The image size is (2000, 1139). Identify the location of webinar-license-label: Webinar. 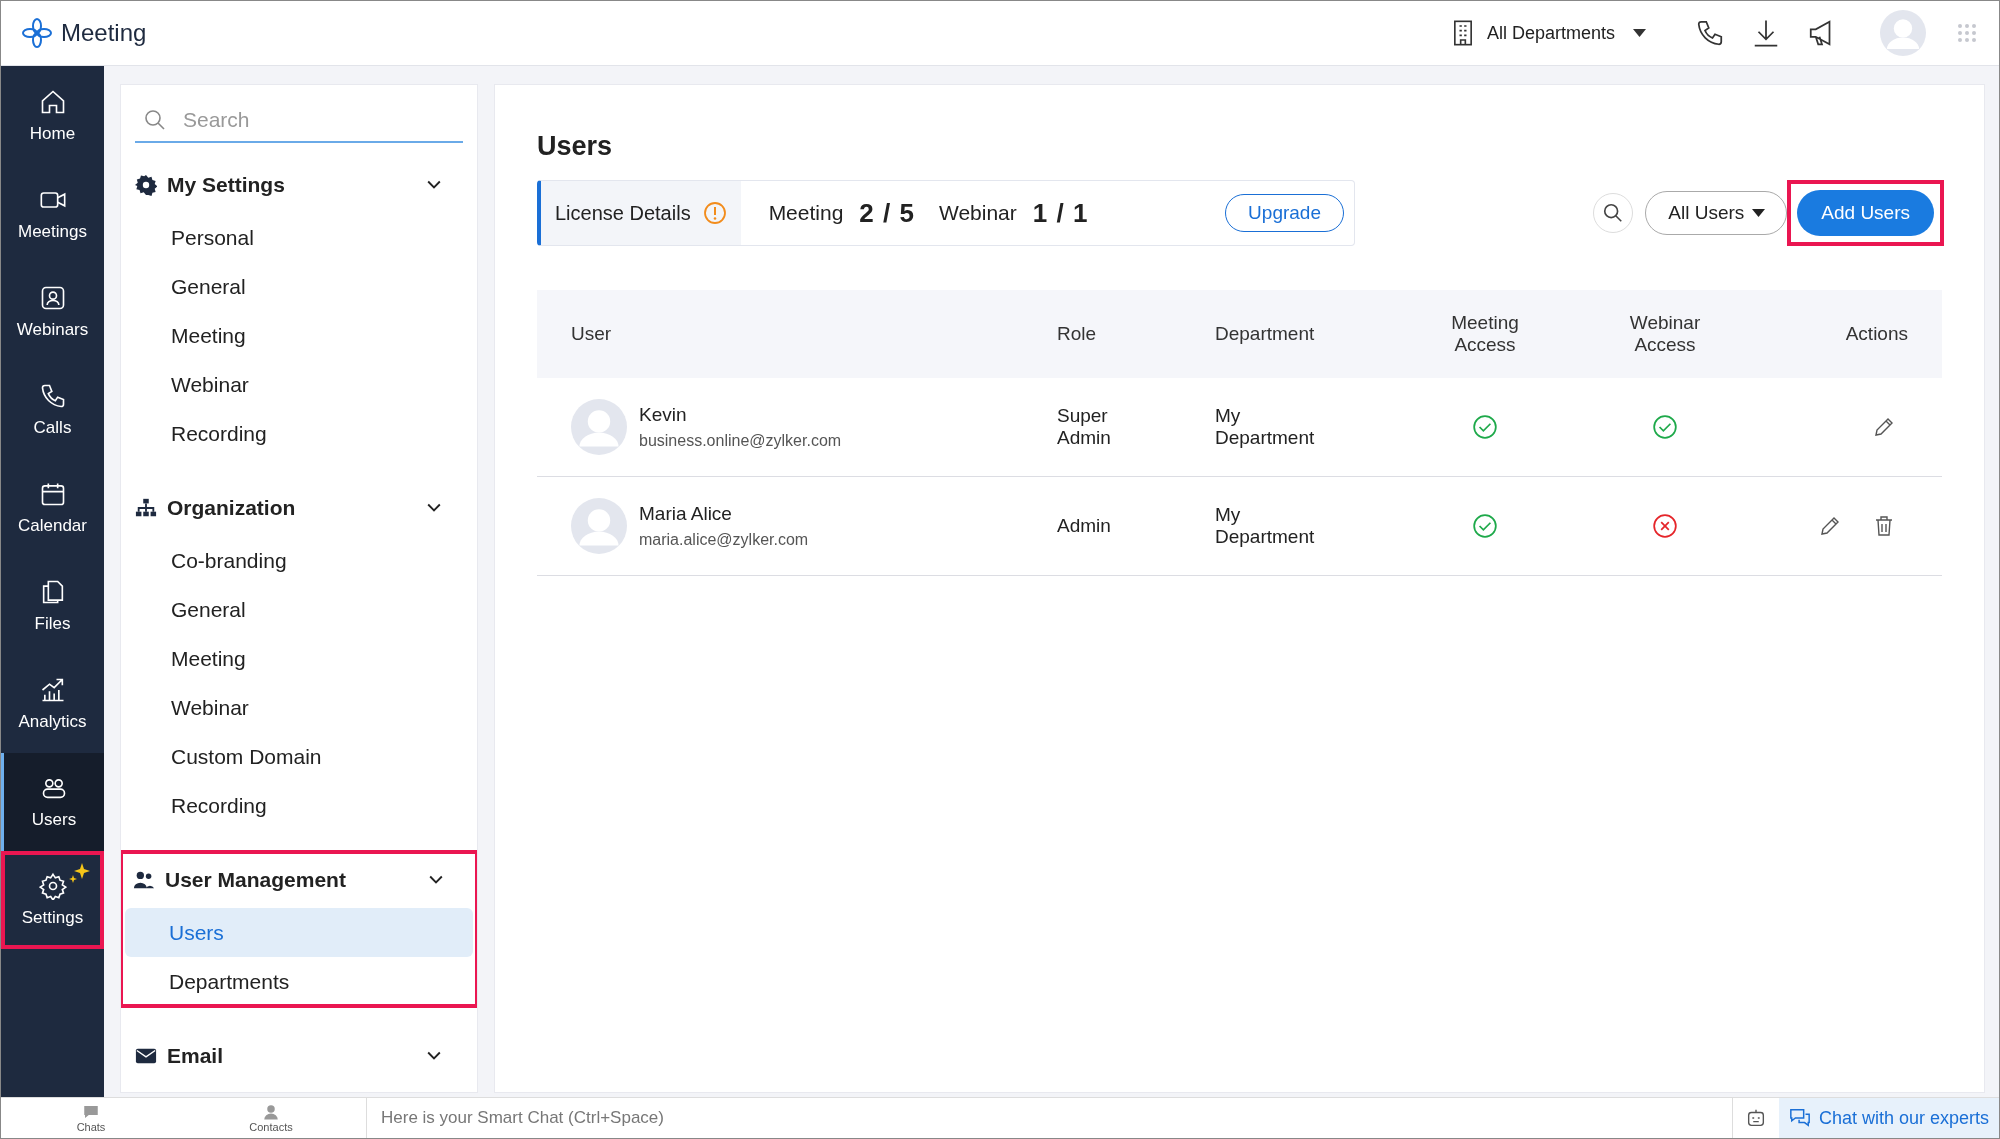
(977, 213).